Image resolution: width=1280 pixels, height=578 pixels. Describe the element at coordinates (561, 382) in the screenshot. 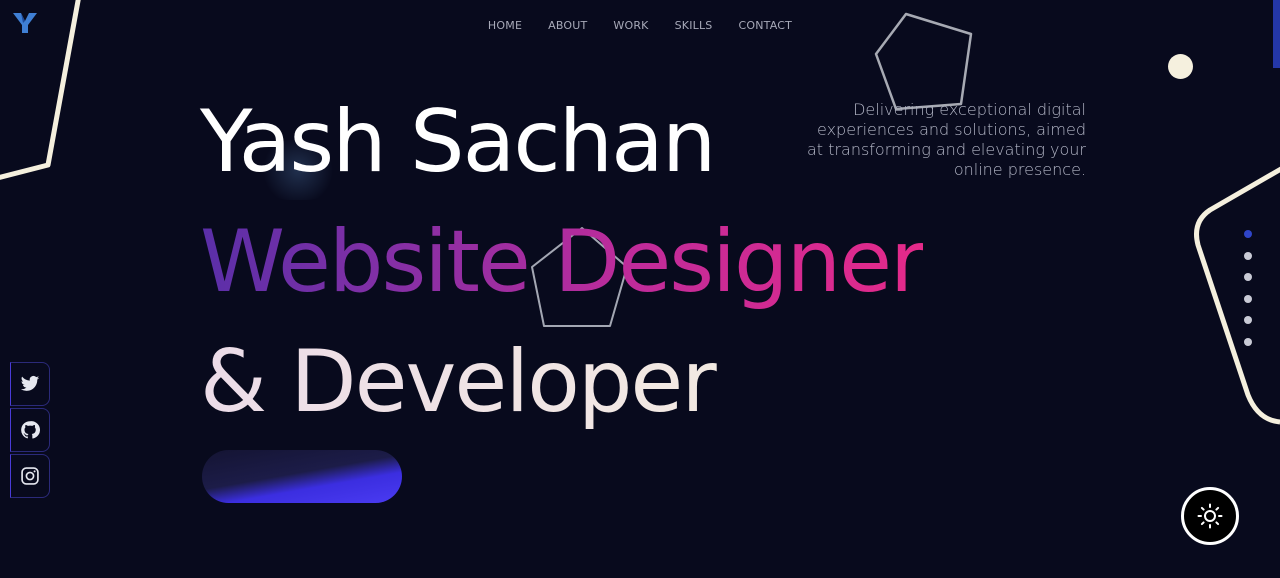

I see `hero-role-developer: & Developer` at that location.